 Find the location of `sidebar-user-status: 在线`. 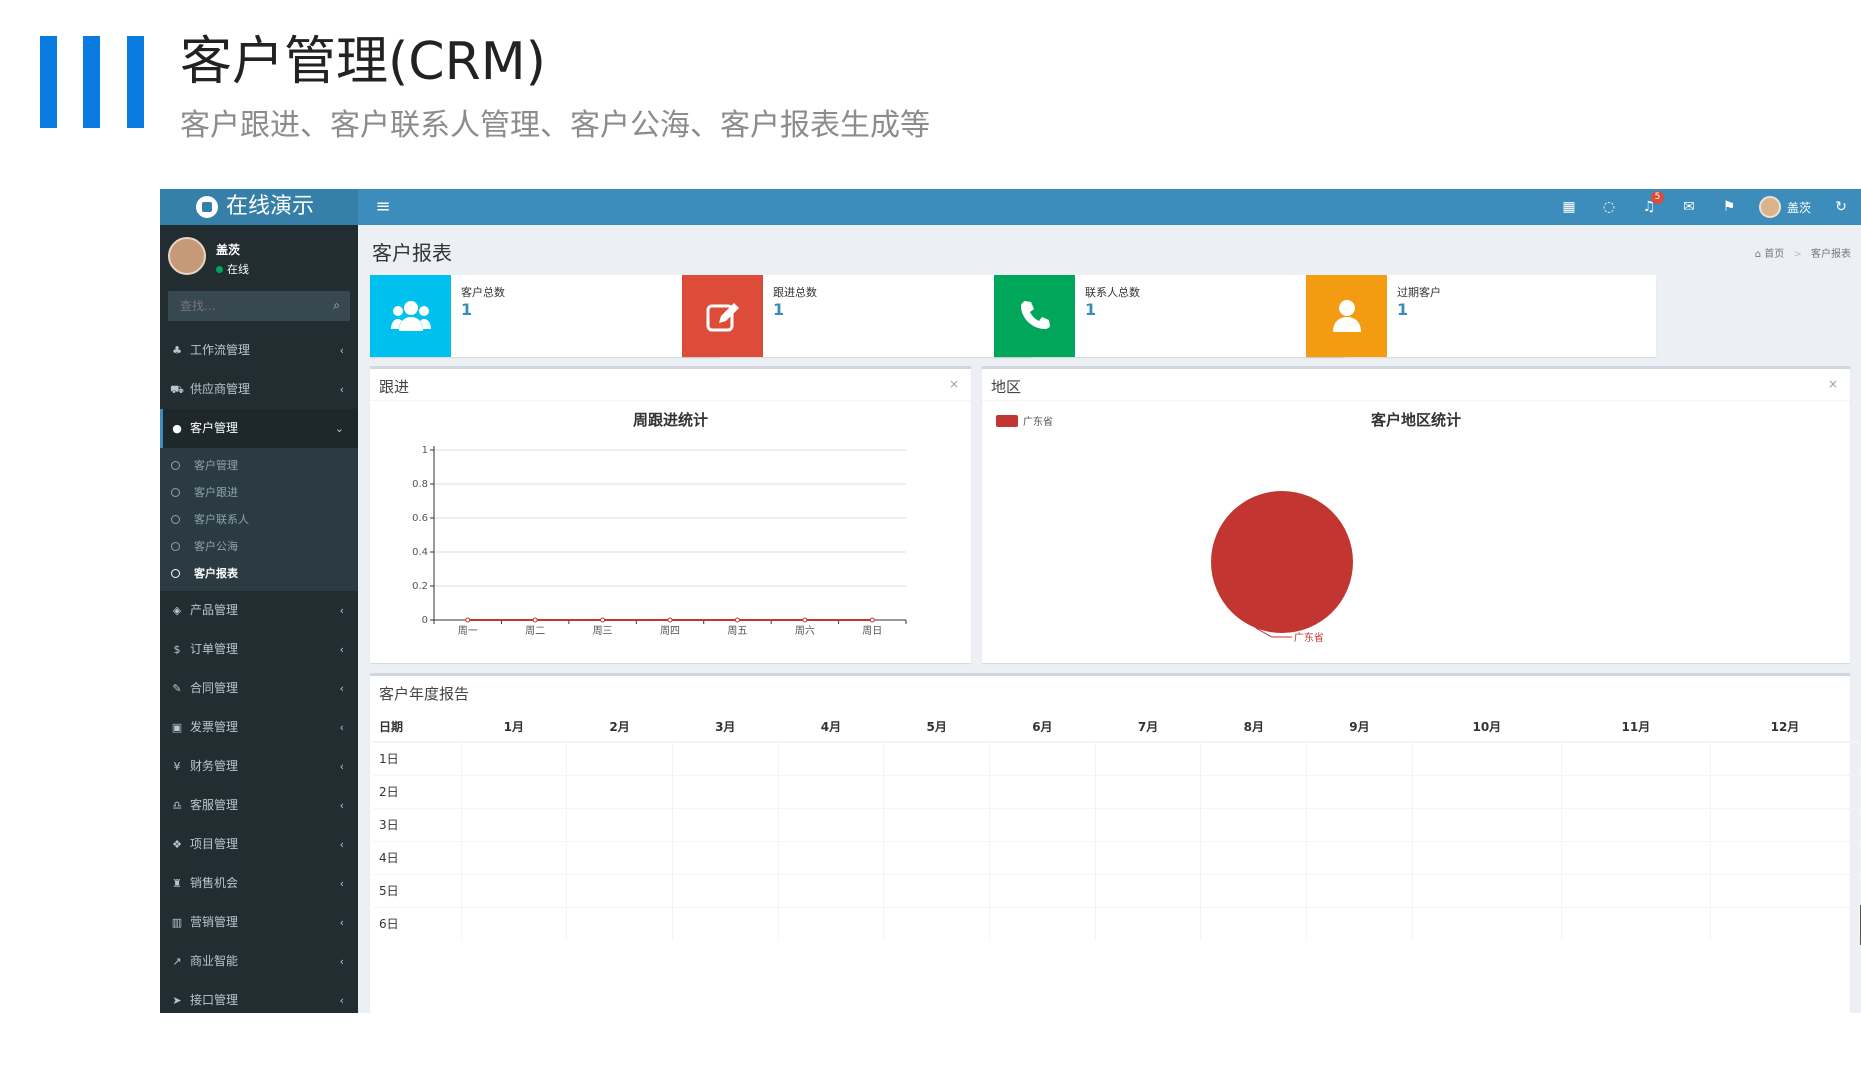

sidebar-user-status: 在线 is located at coordinates (232, 269).